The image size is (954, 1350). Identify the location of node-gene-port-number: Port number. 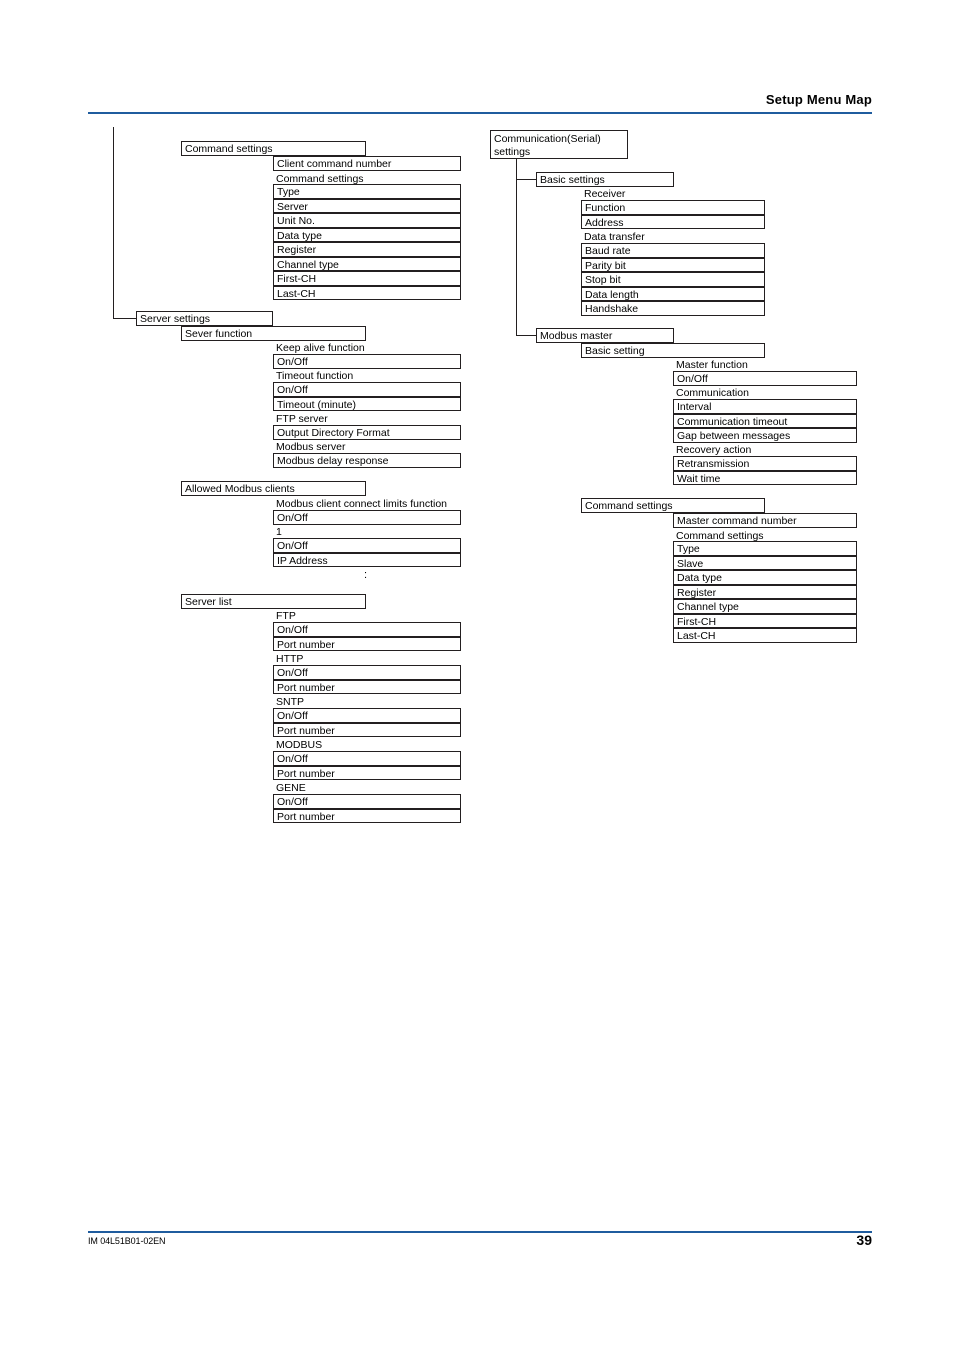
(367, 815).